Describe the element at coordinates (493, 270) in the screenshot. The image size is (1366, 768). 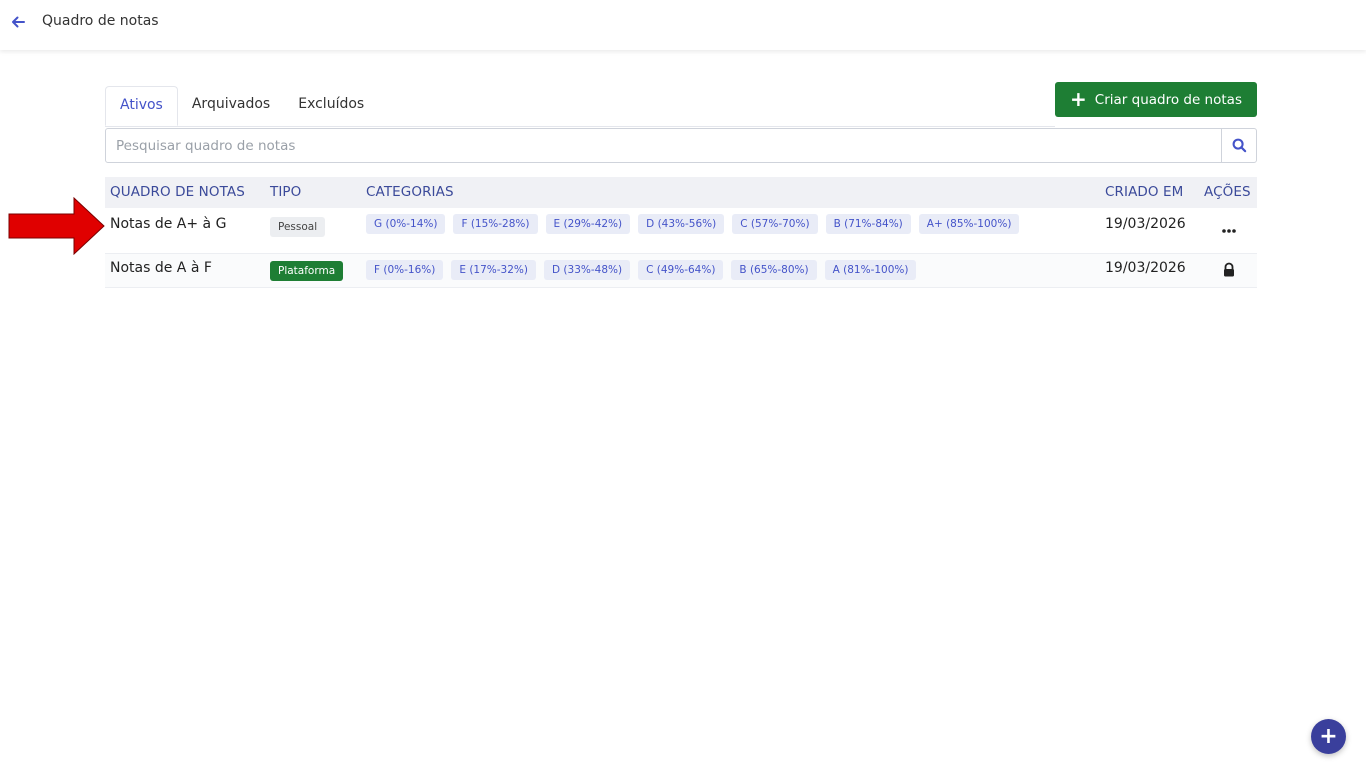
I see `category-chip: E (17%-32%)` at that location.